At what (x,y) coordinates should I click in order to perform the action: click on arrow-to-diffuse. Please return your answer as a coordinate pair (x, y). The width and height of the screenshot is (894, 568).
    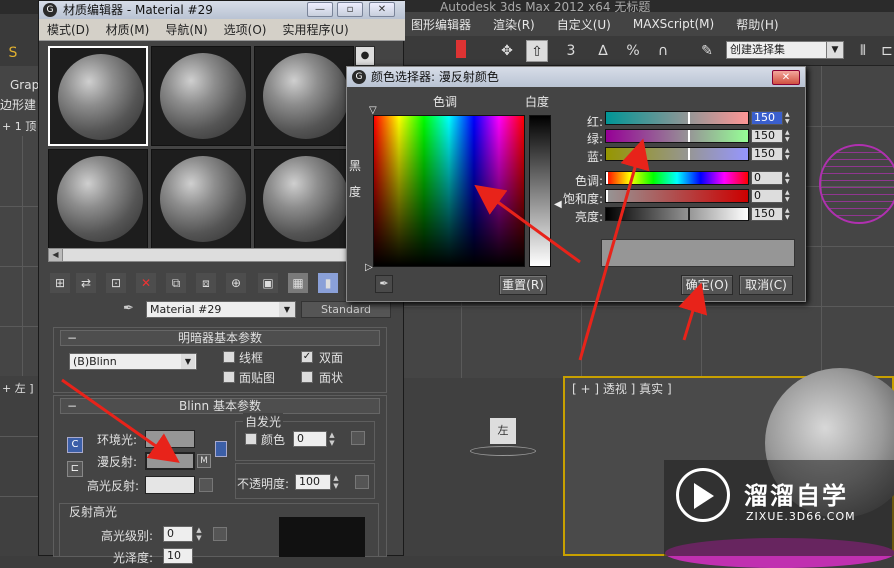
    Looking at the image, I should click on (120, 420).